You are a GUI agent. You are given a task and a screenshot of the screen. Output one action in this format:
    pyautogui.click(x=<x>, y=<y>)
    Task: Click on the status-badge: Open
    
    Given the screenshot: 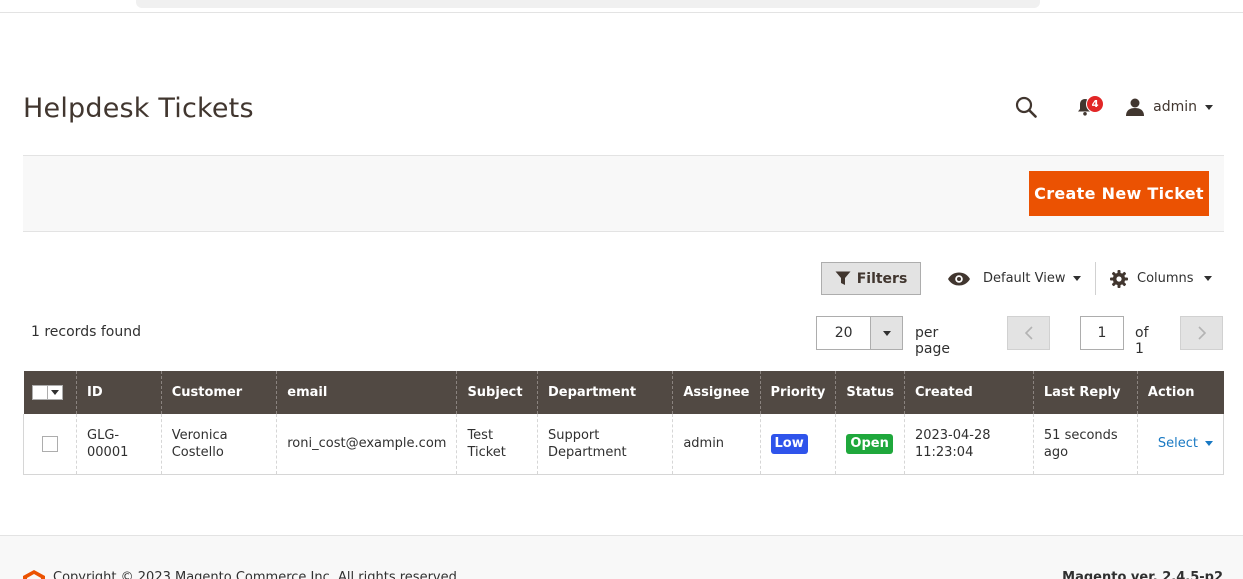 What is the action you would take?
    pyautogui.click(x=869, y=443)
    